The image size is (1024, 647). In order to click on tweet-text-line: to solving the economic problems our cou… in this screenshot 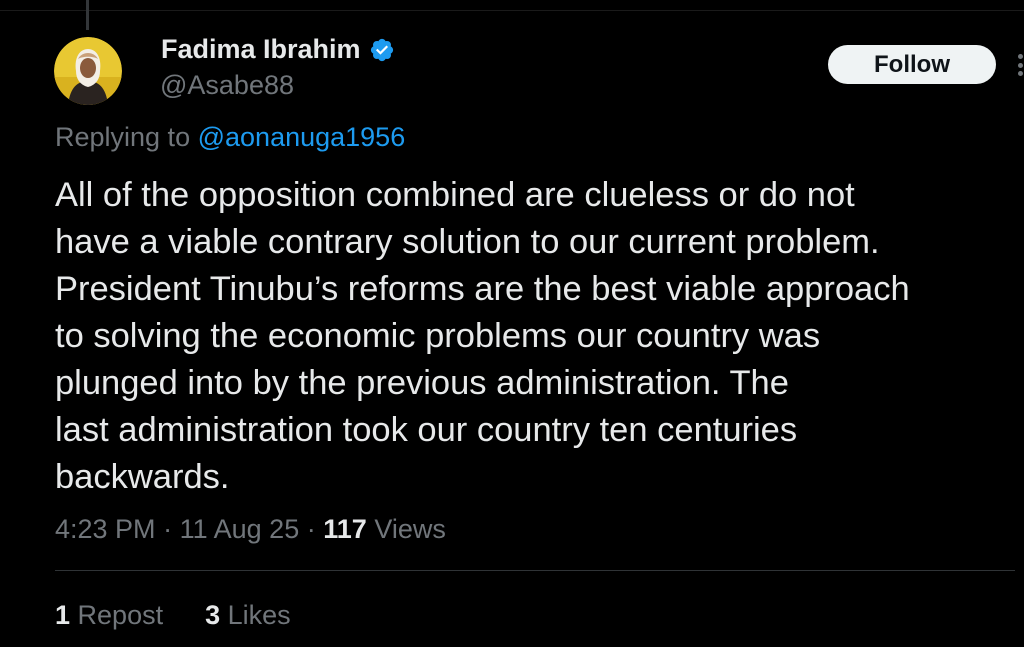, I will do `click(438, 336)`.